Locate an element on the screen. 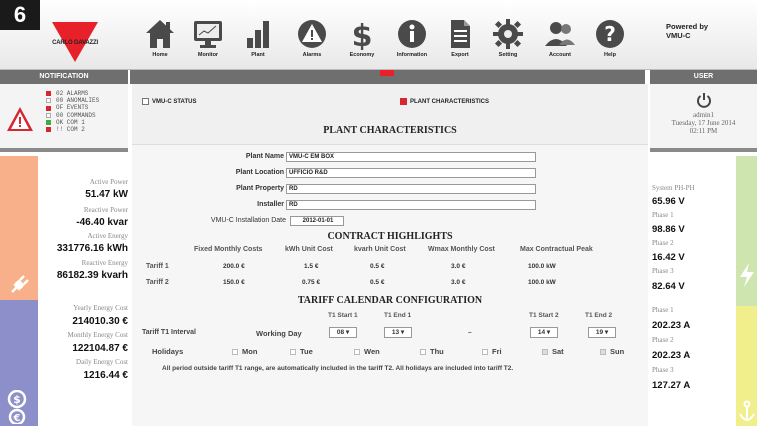 Image resolution: width=757 pixels, height=426 pixels. vmu-c-status-option: VMU-C STATUS is located at coordinates (169, 101).